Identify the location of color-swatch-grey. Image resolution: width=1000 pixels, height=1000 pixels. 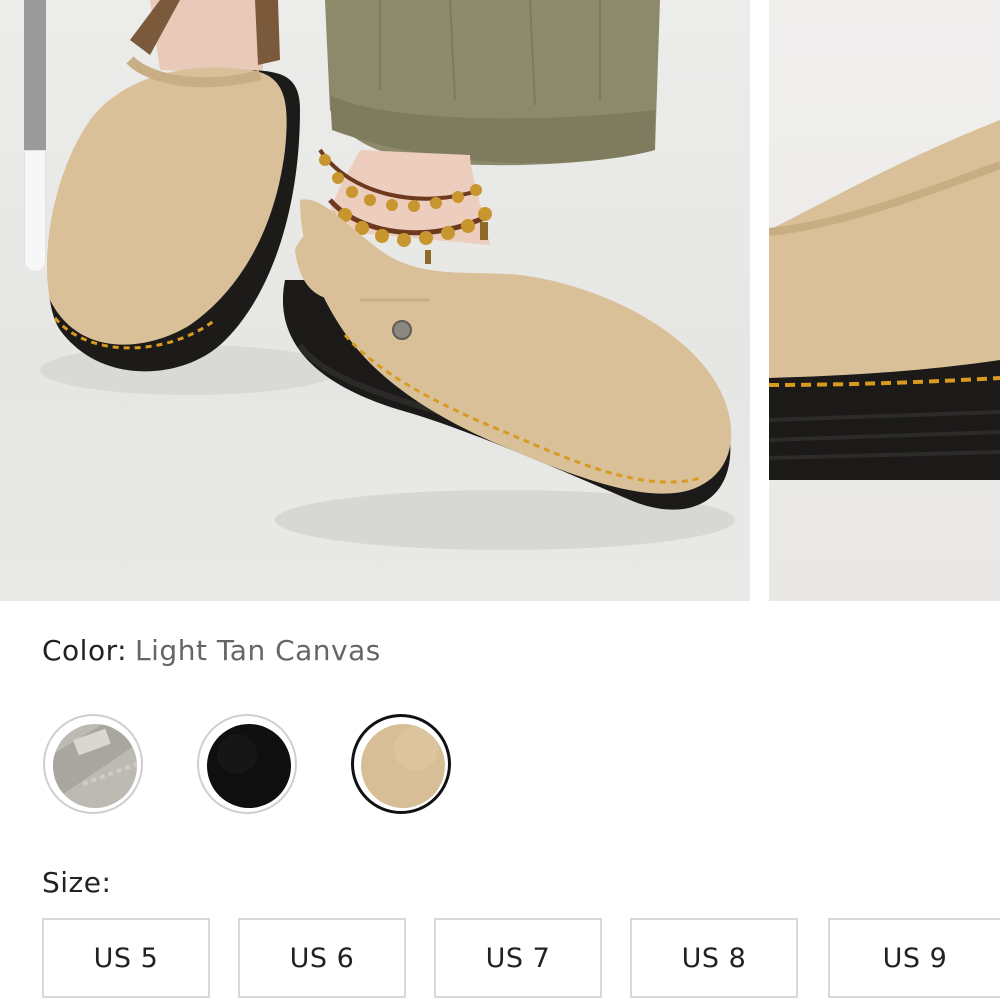
(93, 764).